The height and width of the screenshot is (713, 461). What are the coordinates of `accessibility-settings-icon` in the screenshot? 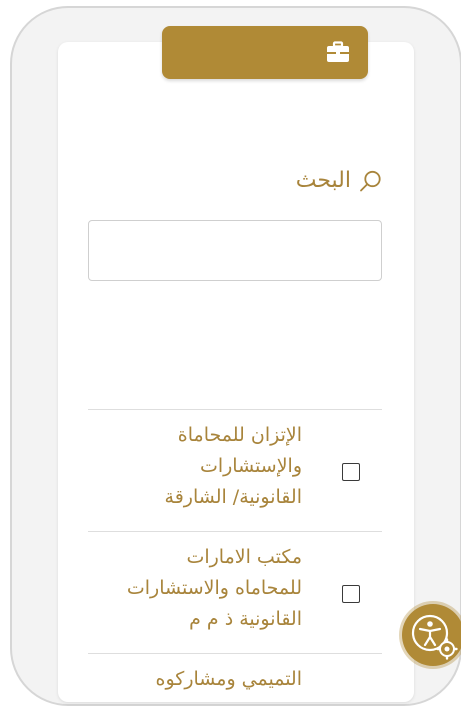 It's located at (434, 637).